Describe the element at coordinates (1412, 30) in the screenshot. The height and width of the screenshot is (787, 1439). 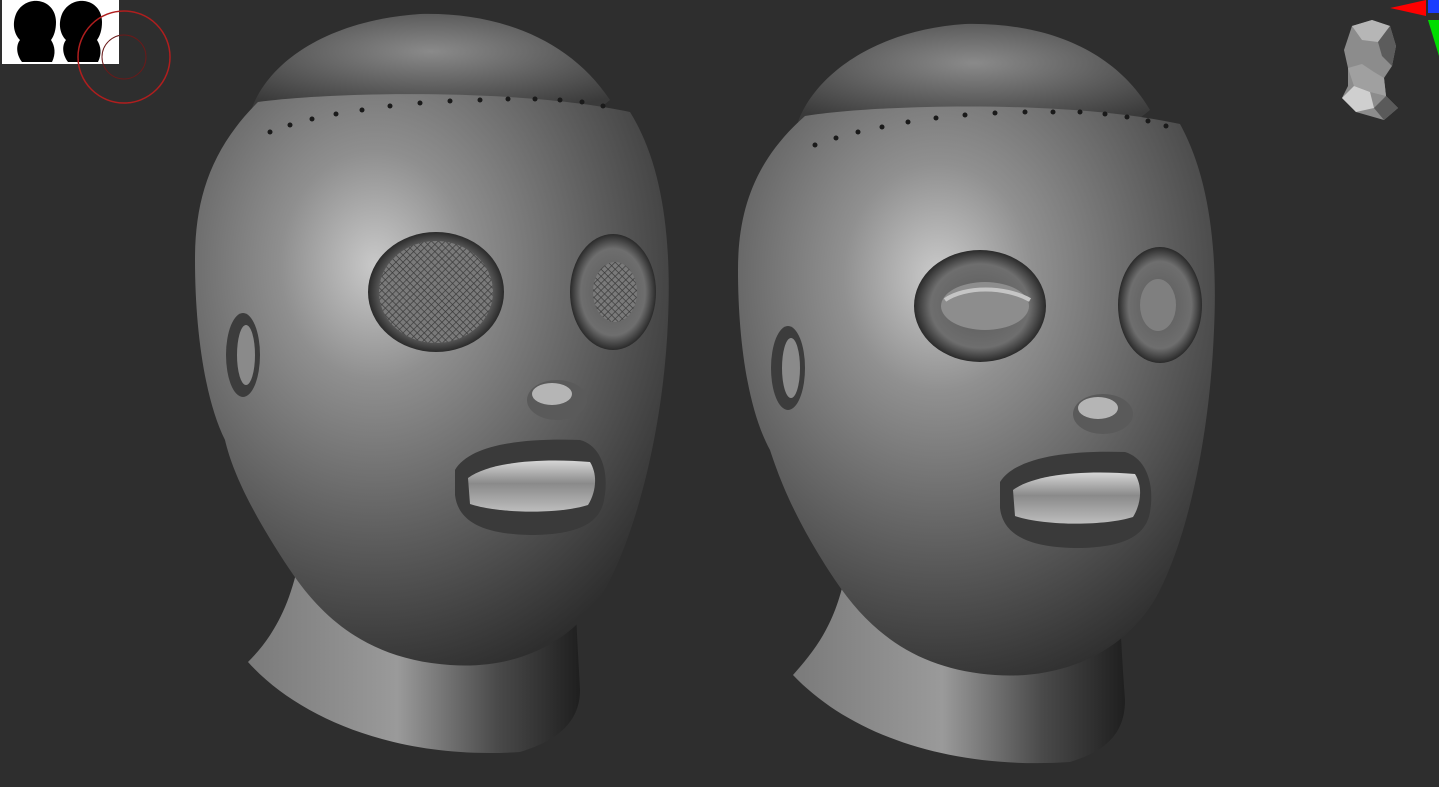
I see `axis-gizmo-icon` at that location.